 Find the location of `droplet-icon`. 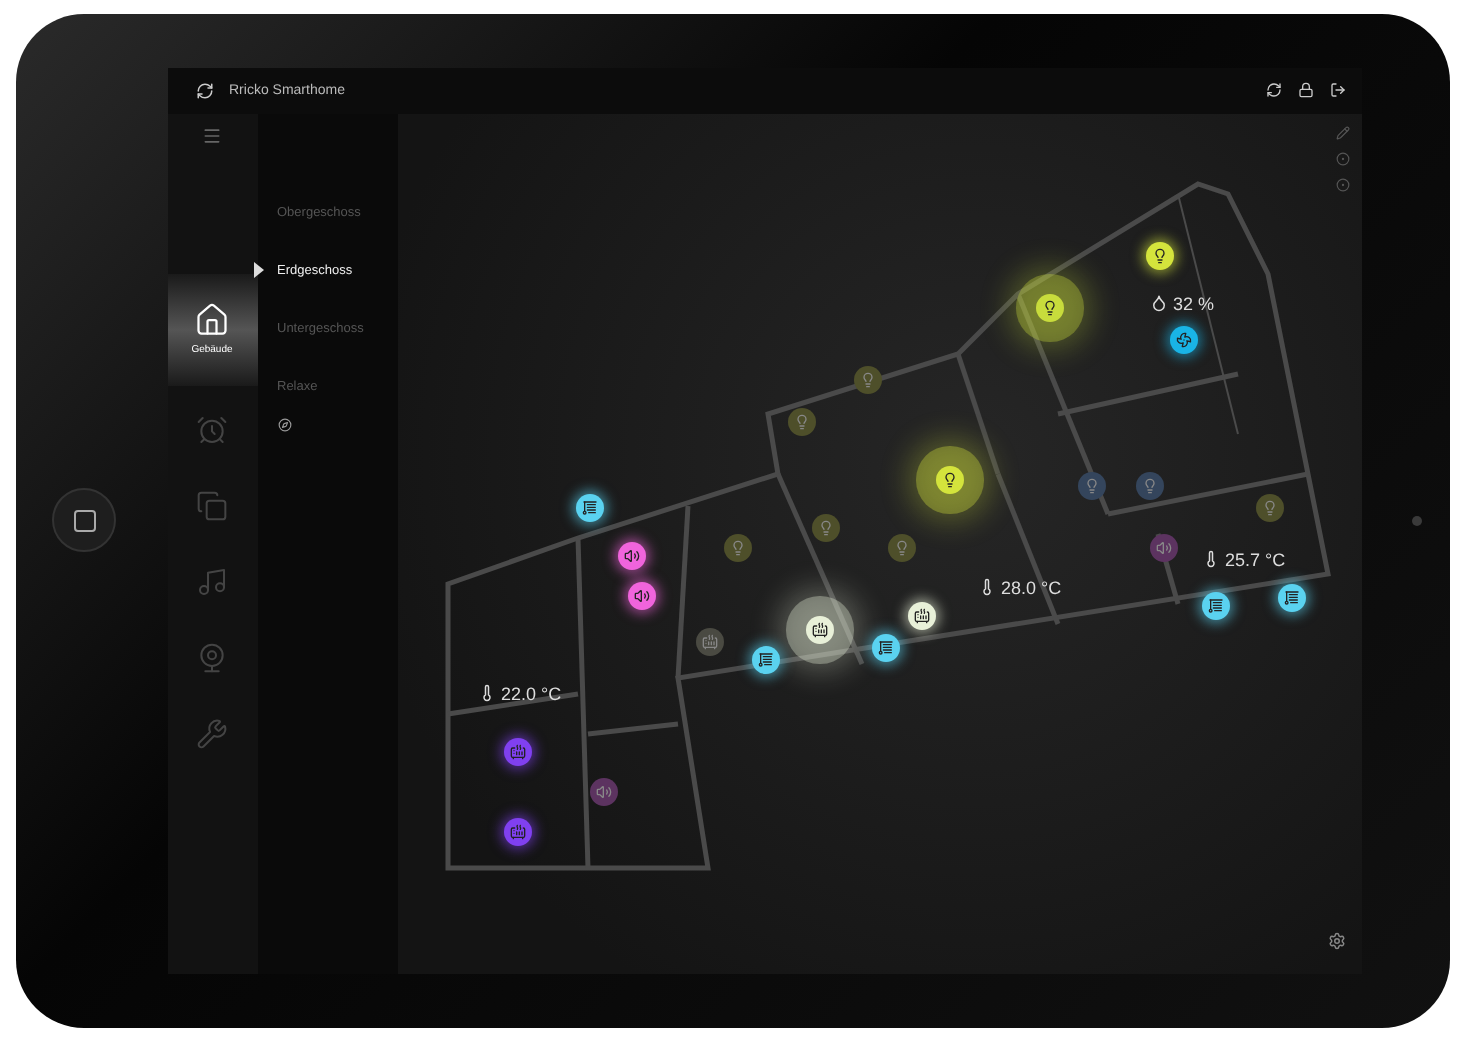

droplet-icon is located at coordinates (1158, 303).